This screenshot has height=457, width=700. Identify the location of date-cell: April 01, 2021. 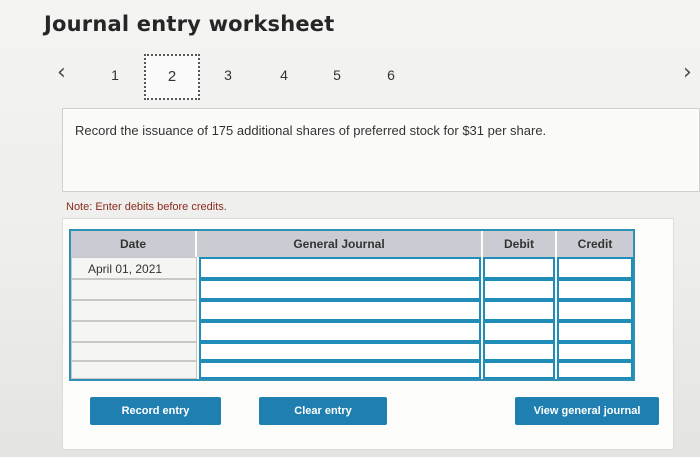
(134, 268).